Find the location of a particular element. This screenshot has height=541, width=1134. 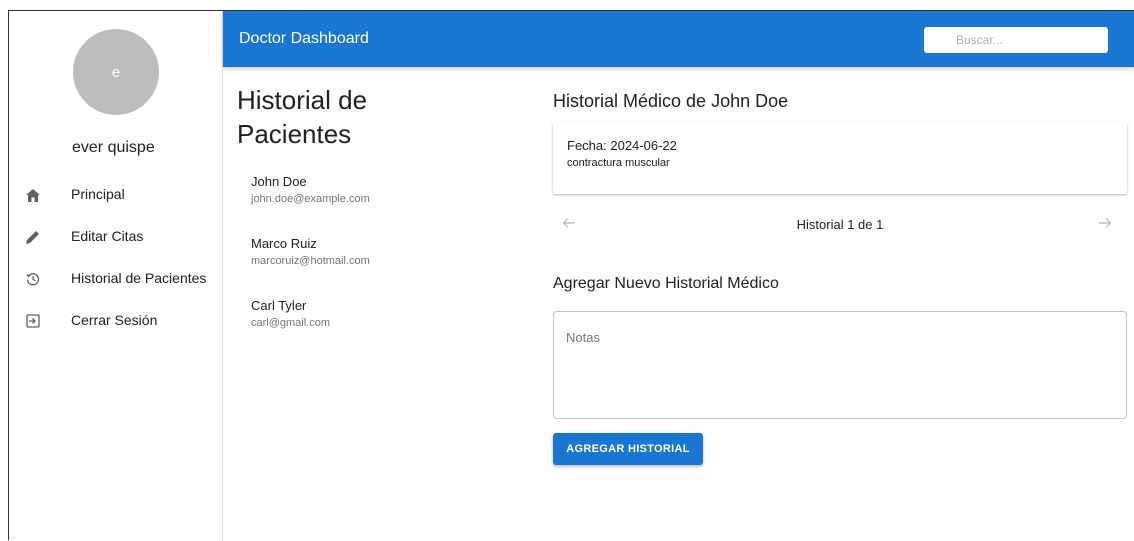

pager-text: Historial 1 de 1 is located at coordinates (840, 224).